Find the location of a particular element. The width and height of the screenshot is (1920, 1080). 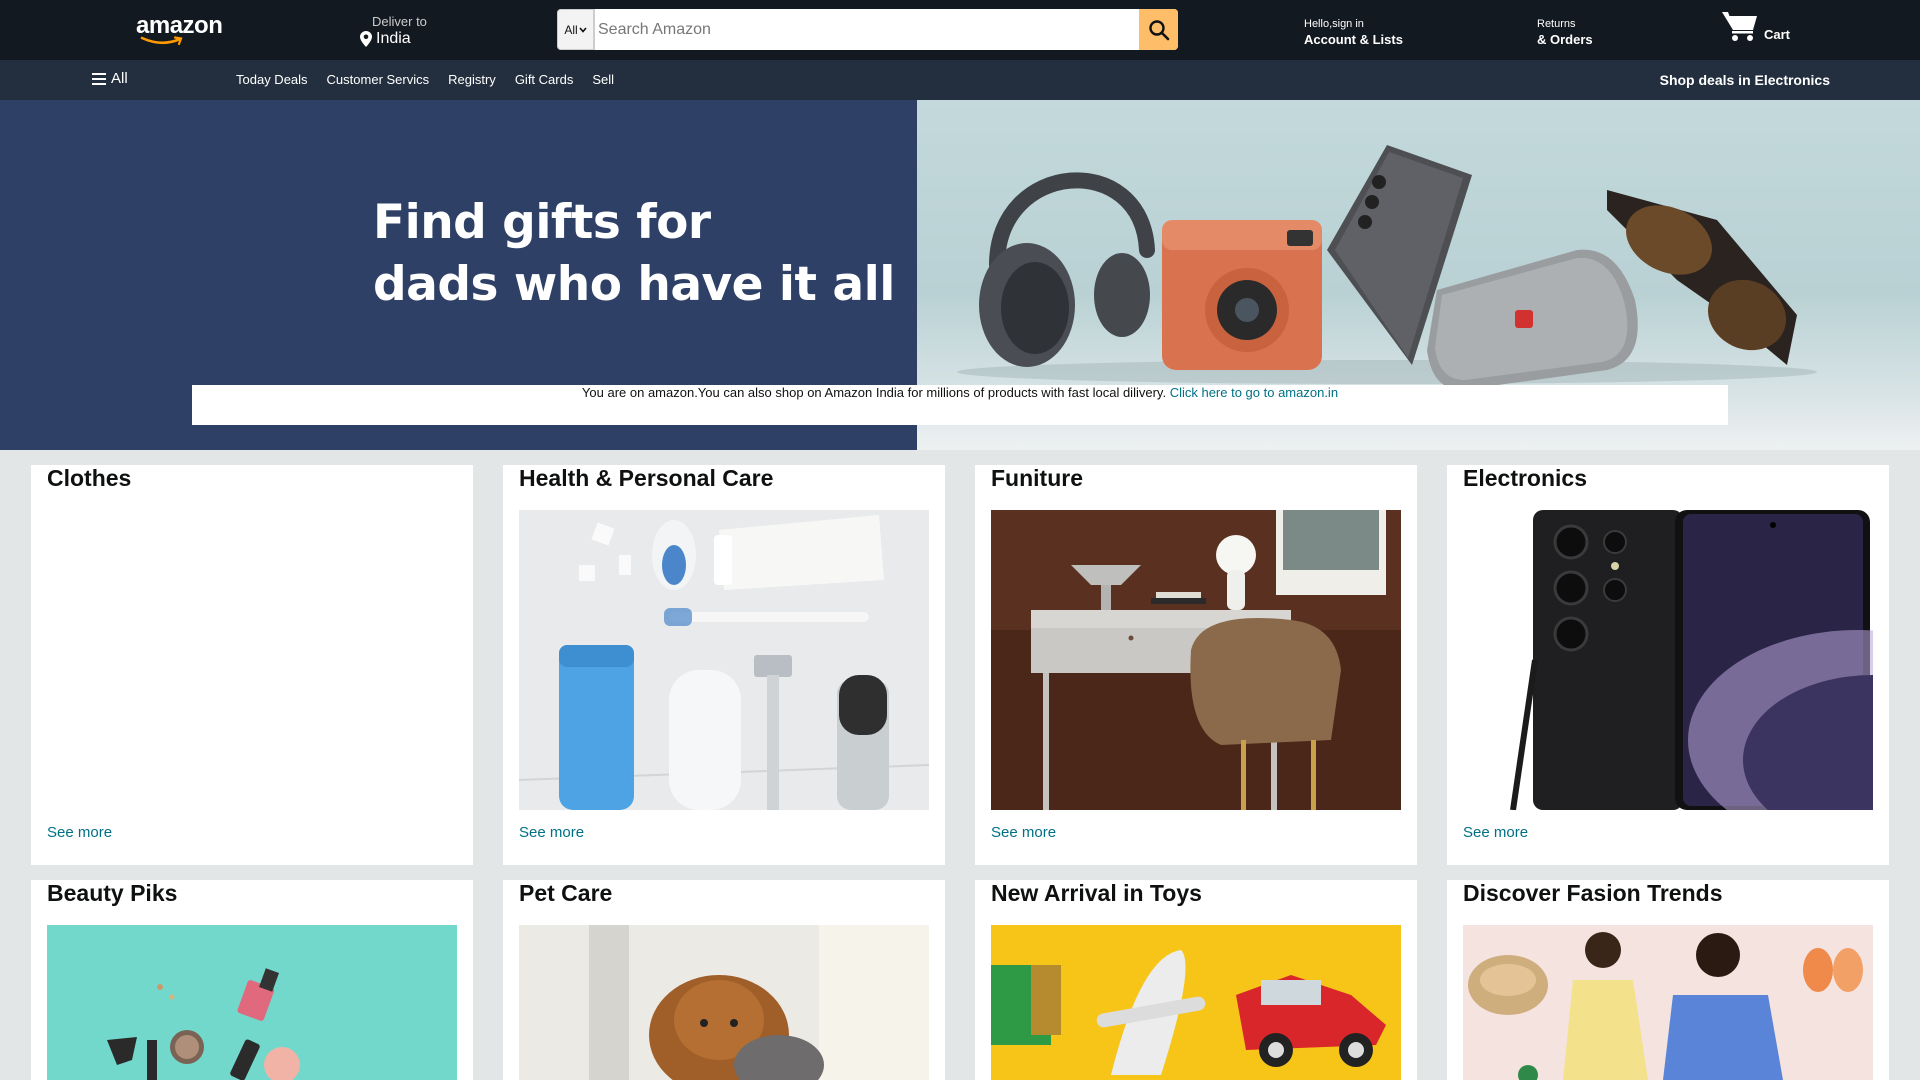

account-lists: Hello,sign in Account & Lists is located at coordinates (1353, 32).